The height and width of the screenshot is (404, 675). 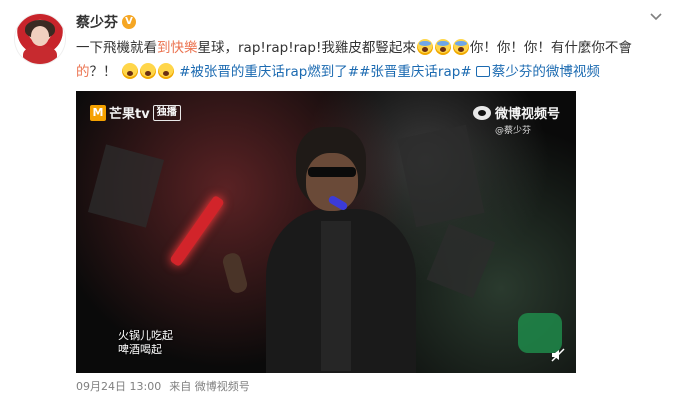 I want to click on post-text-part4: ？！, so click(x=103, y=72).